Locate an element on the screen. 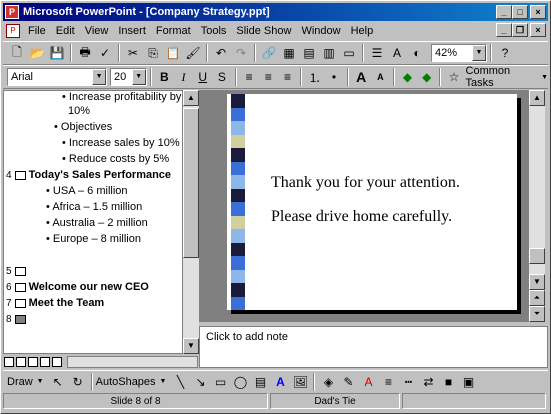 The height and width of the screenshot is (414, 551). new-slide-icon: ▭ is located at coordinates (349, 53).